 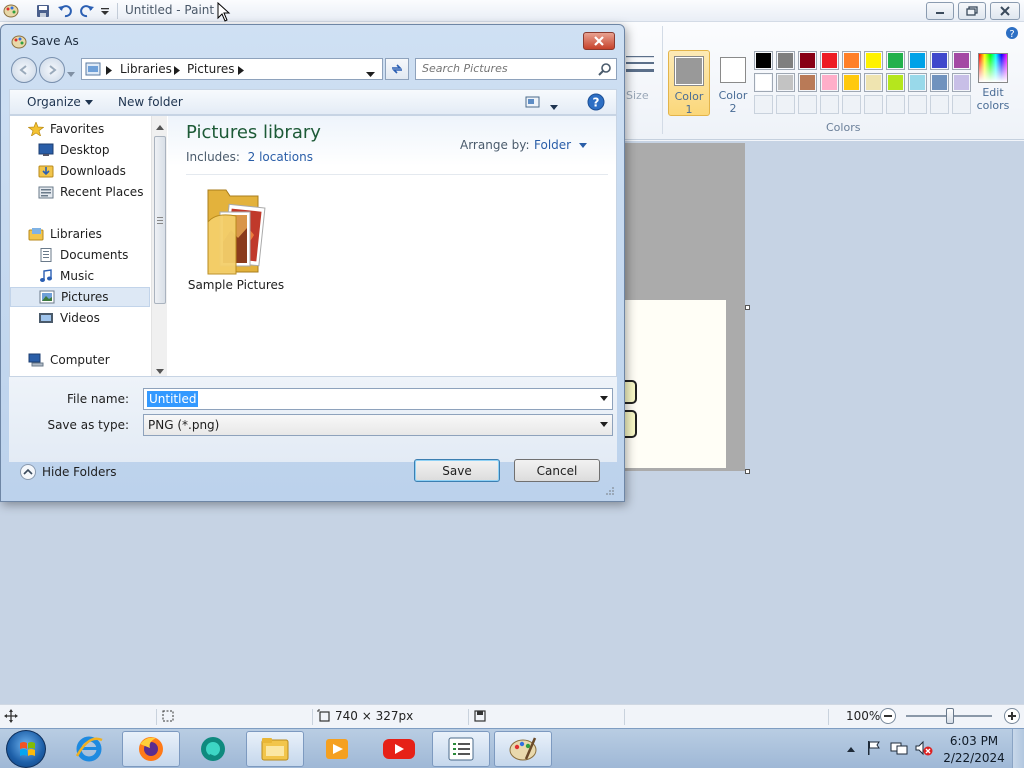 What do you see at coordinates (523, 749) in the screenshot?
I see `taskbar-paint` at bounding box center [523, 749].